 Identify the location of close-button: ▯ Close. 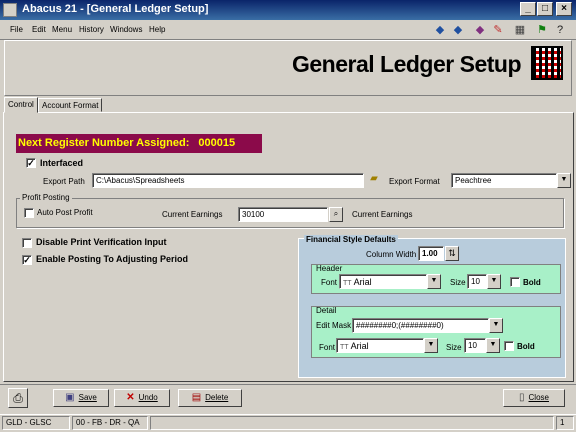
(534, 398).